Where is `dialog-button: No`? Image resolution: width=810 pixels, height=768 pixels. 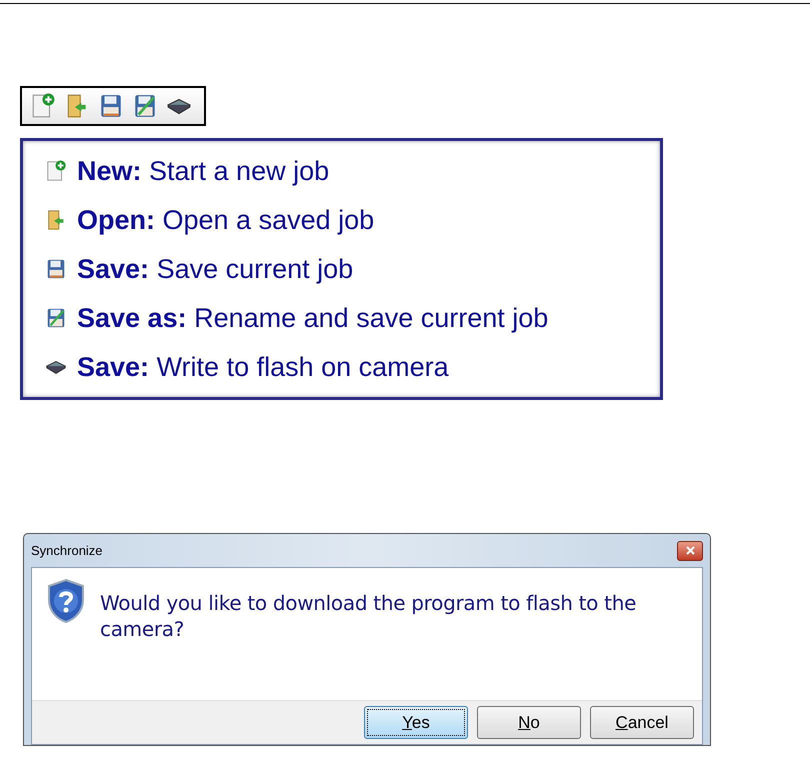 dialog-button: No is located at coordinates (529, 722).